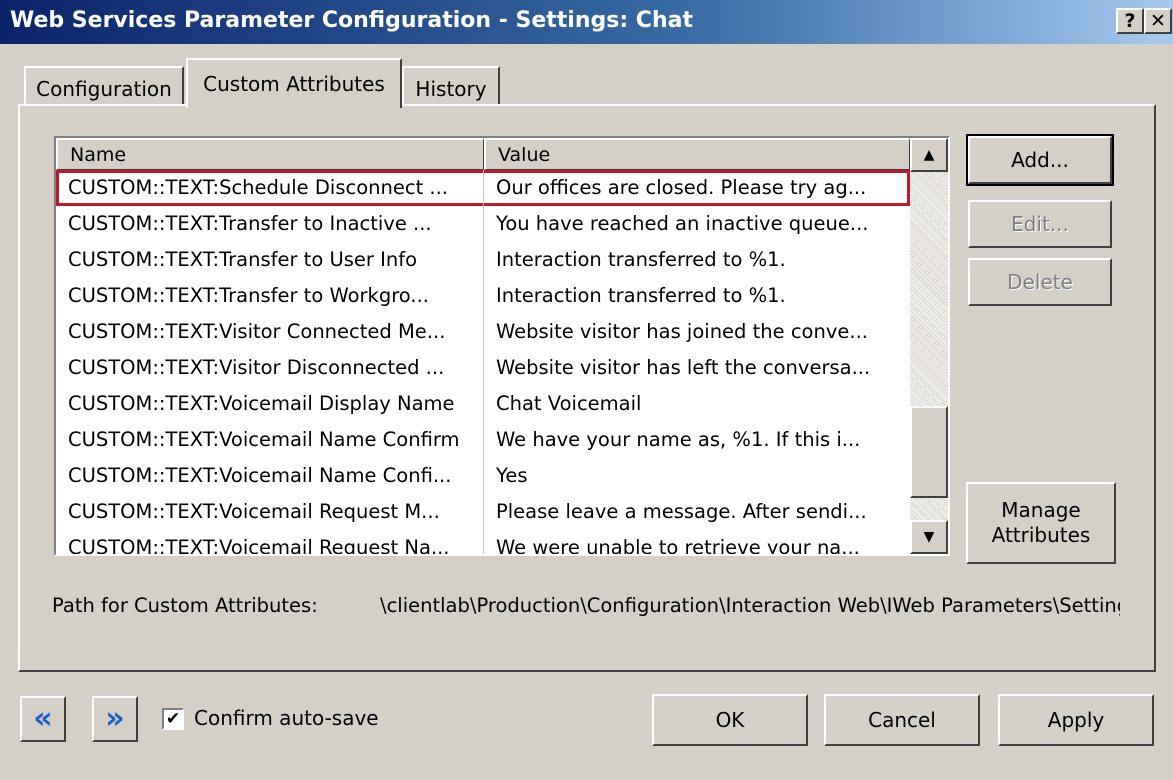 This screenshot has height=780, width=1173. I want to click on tab-history: History, so click(451, 86).